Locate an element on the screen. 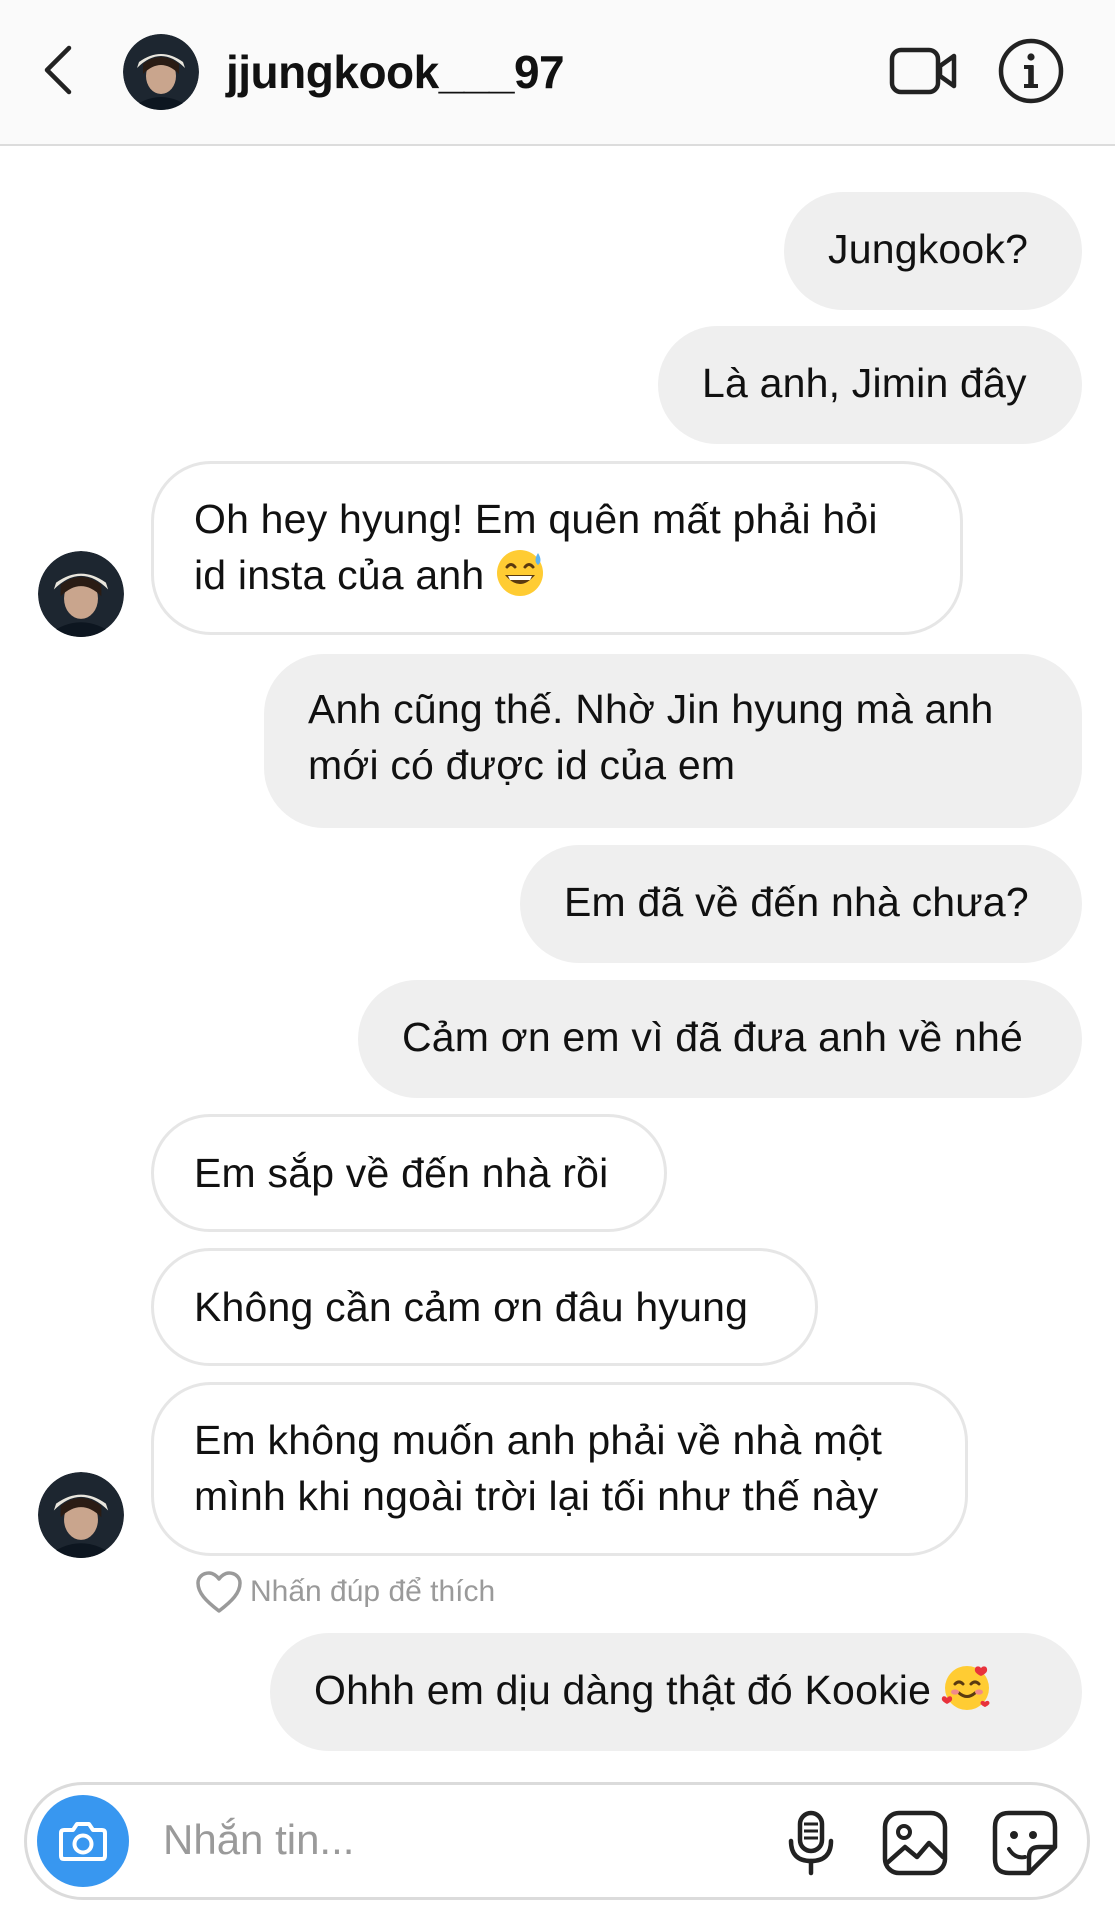  message-text: Cảm ơn em vì đã đưa anh về nhé is located at coordinates (712, 1037).